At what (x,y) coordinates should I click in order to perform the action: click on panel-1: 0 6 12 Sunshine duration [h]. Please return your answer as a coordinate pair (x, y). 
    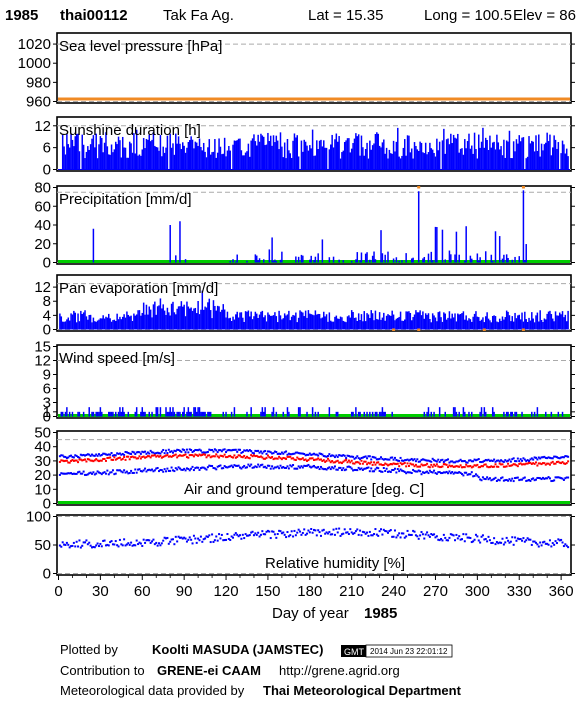
    Looking at the image, I should click on (304, 147).